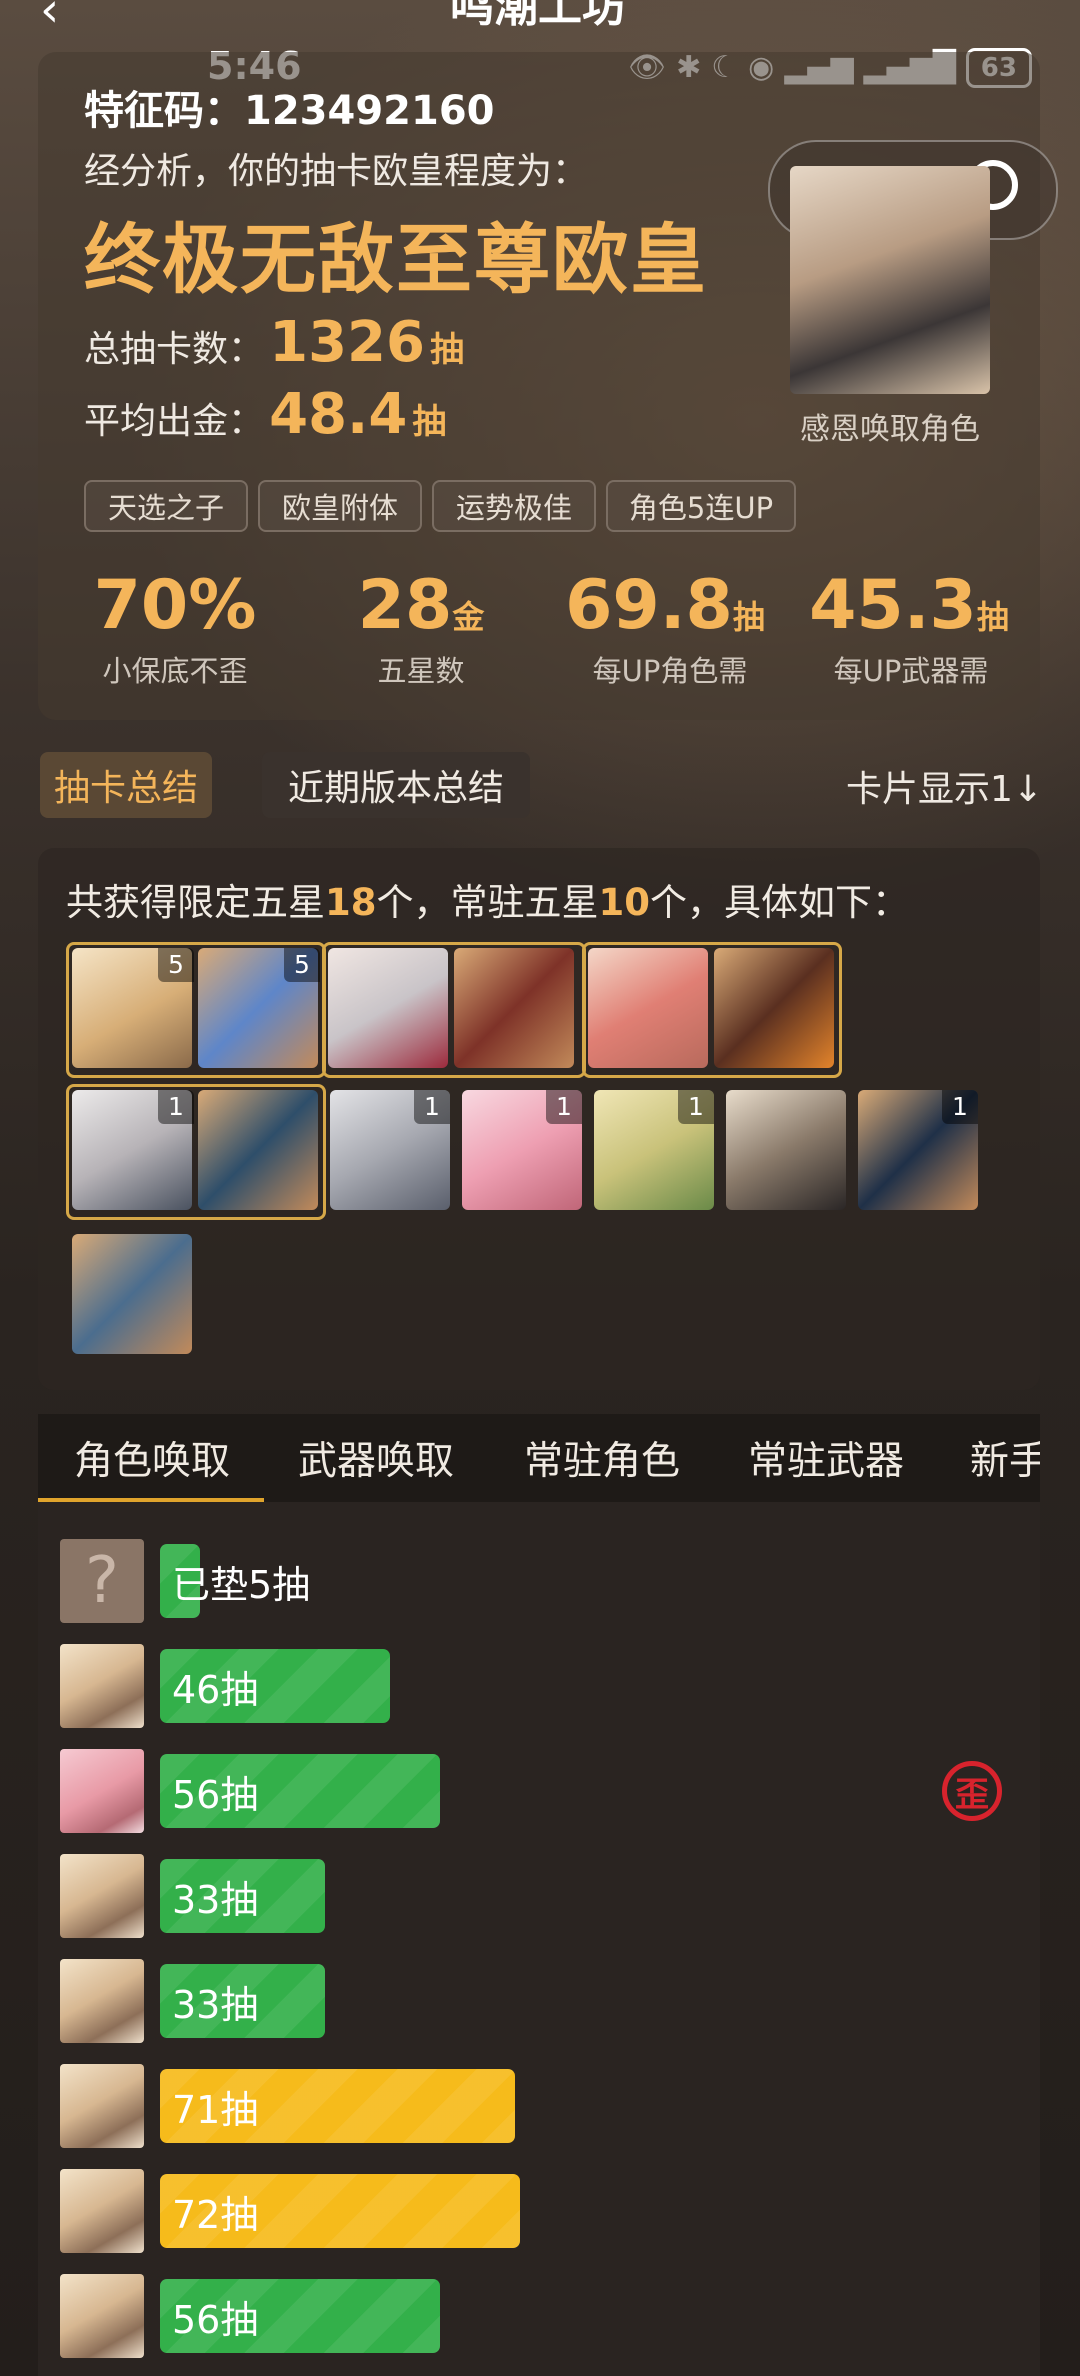  What do you see at coordinates (215, 2109) in the screenshot?
I see `pull-count-label: 71抽` at bounding box center [215, 2109].